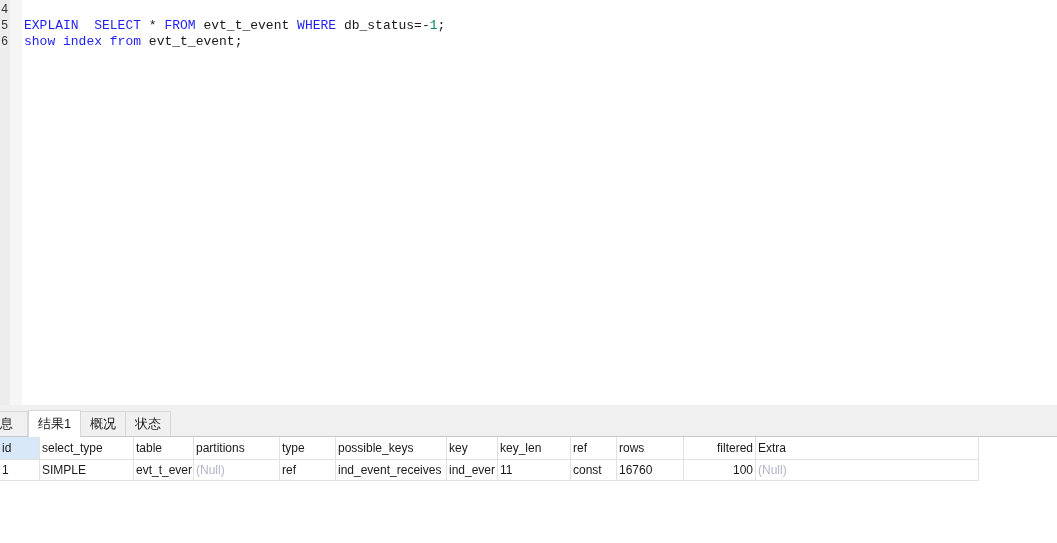  I want to click on result-tab: 概况, so click(104, 423).